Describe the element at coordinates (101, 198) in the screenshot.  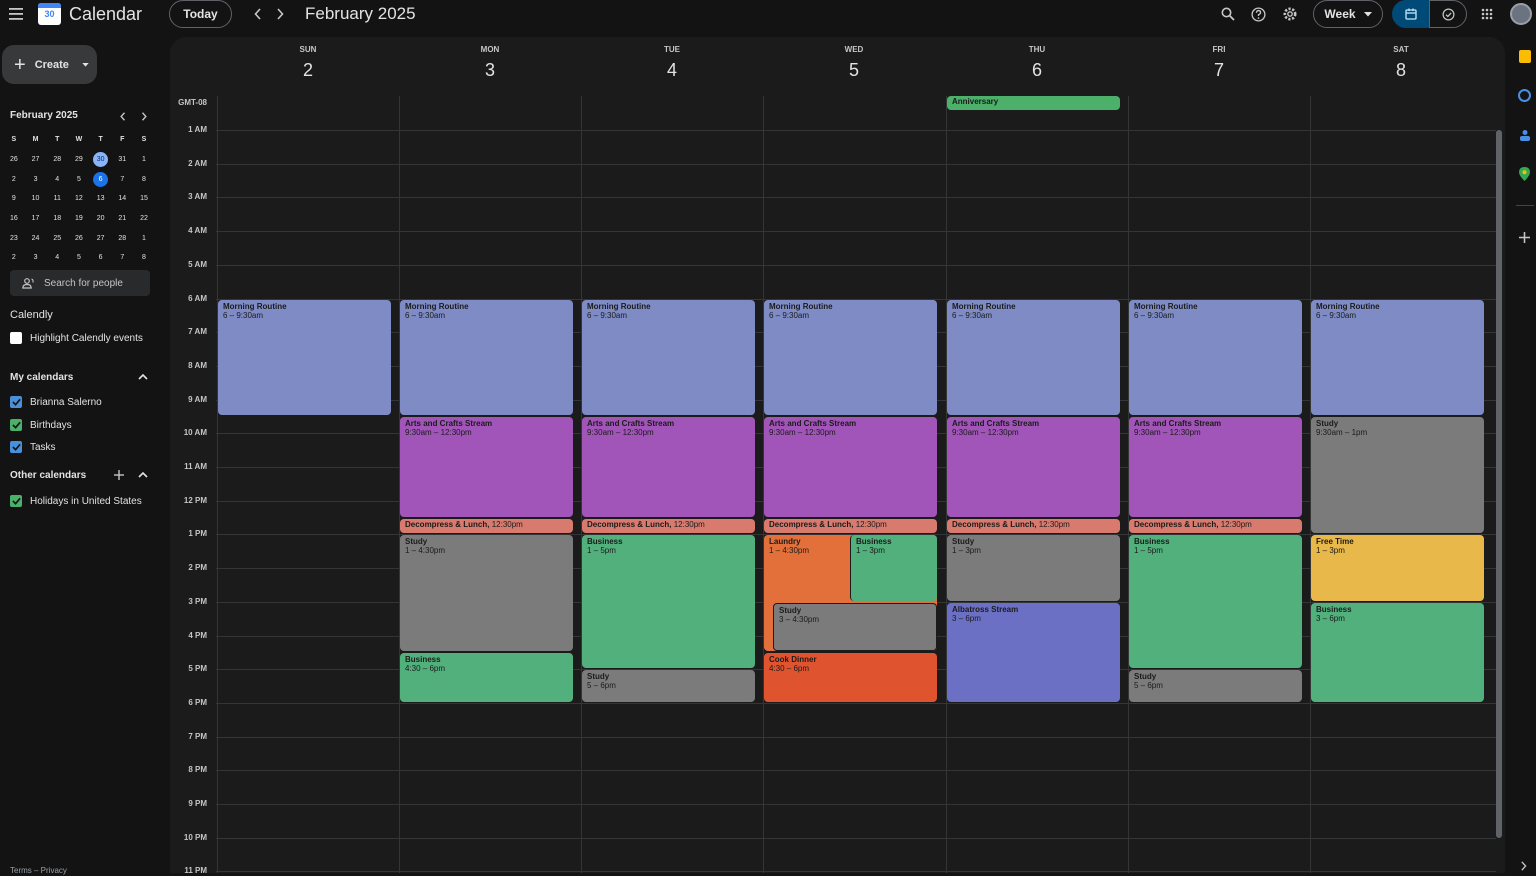
I see `mini-day: 13` at that location.